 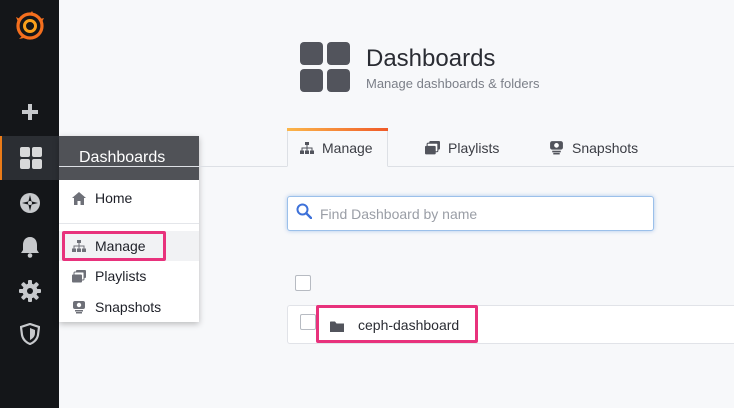 What do you see at coordinates (29, 247) in the screenshot?
I see `bell-icon` at bounding box center [29, 247].